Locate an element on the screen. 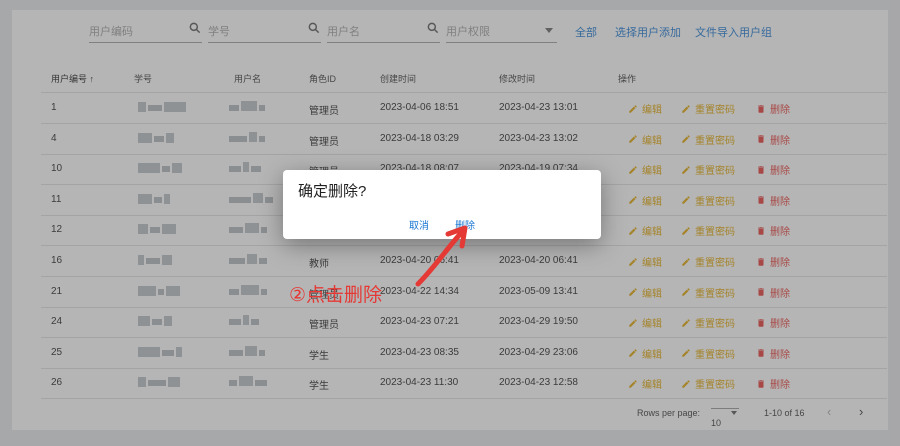 This screenshot has height=446, width=900. annotation-text: ②点击删除 is located at coordinates (336, 295).